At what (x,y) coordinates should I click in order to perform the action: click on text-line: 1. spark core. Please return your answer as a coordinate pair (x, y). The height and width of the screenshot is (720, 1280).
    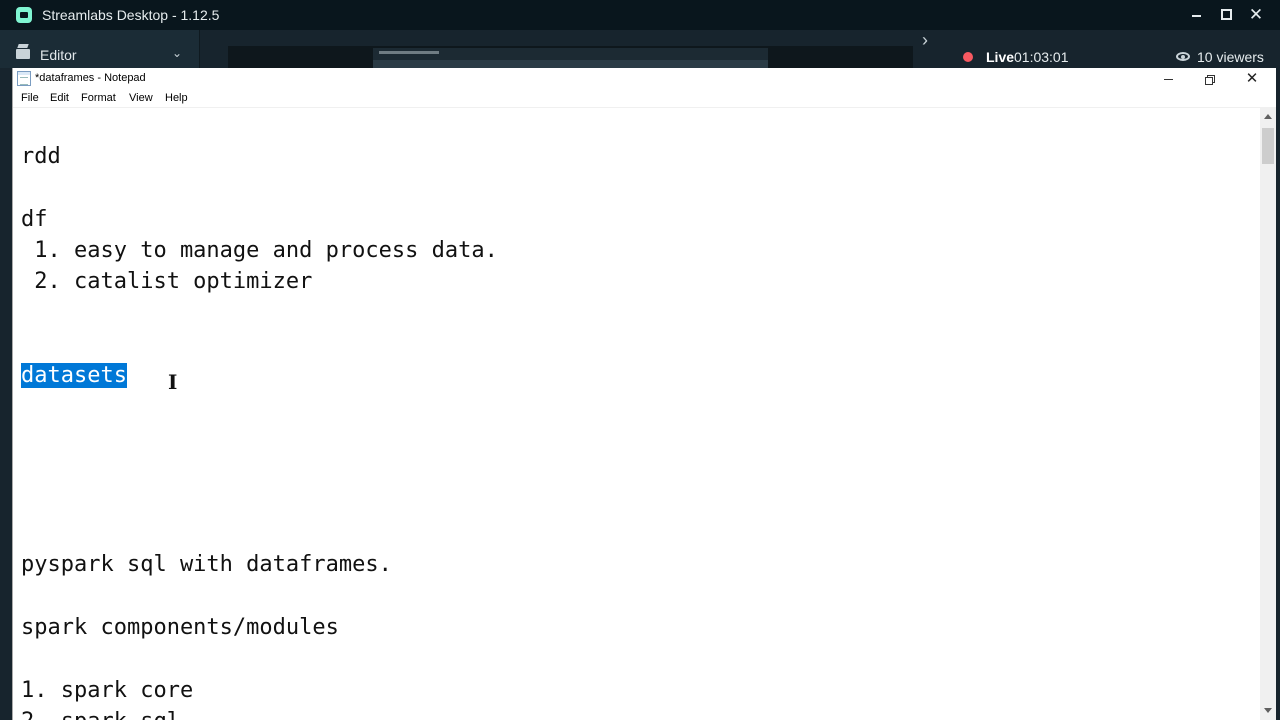
    Looking at the image, I should click on (107, 690).